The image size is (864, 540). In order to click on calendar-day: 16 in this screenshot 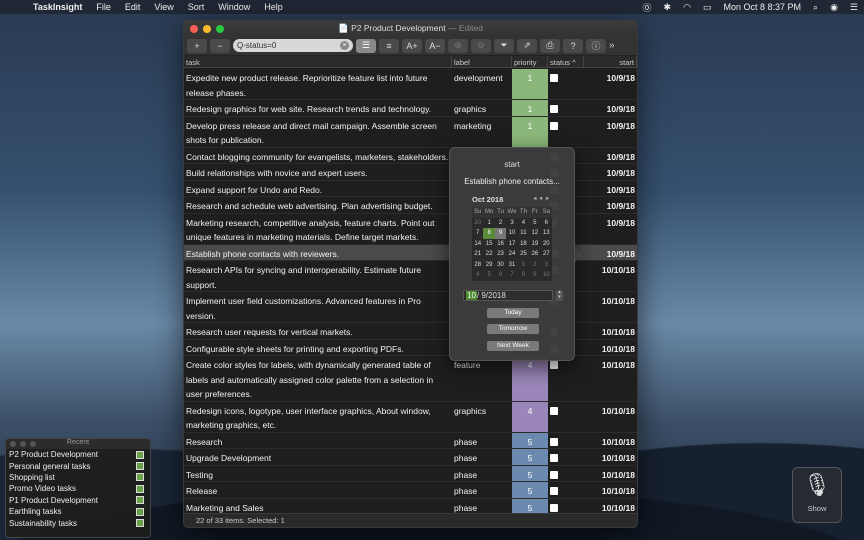, I will do `click(500, 244)`.